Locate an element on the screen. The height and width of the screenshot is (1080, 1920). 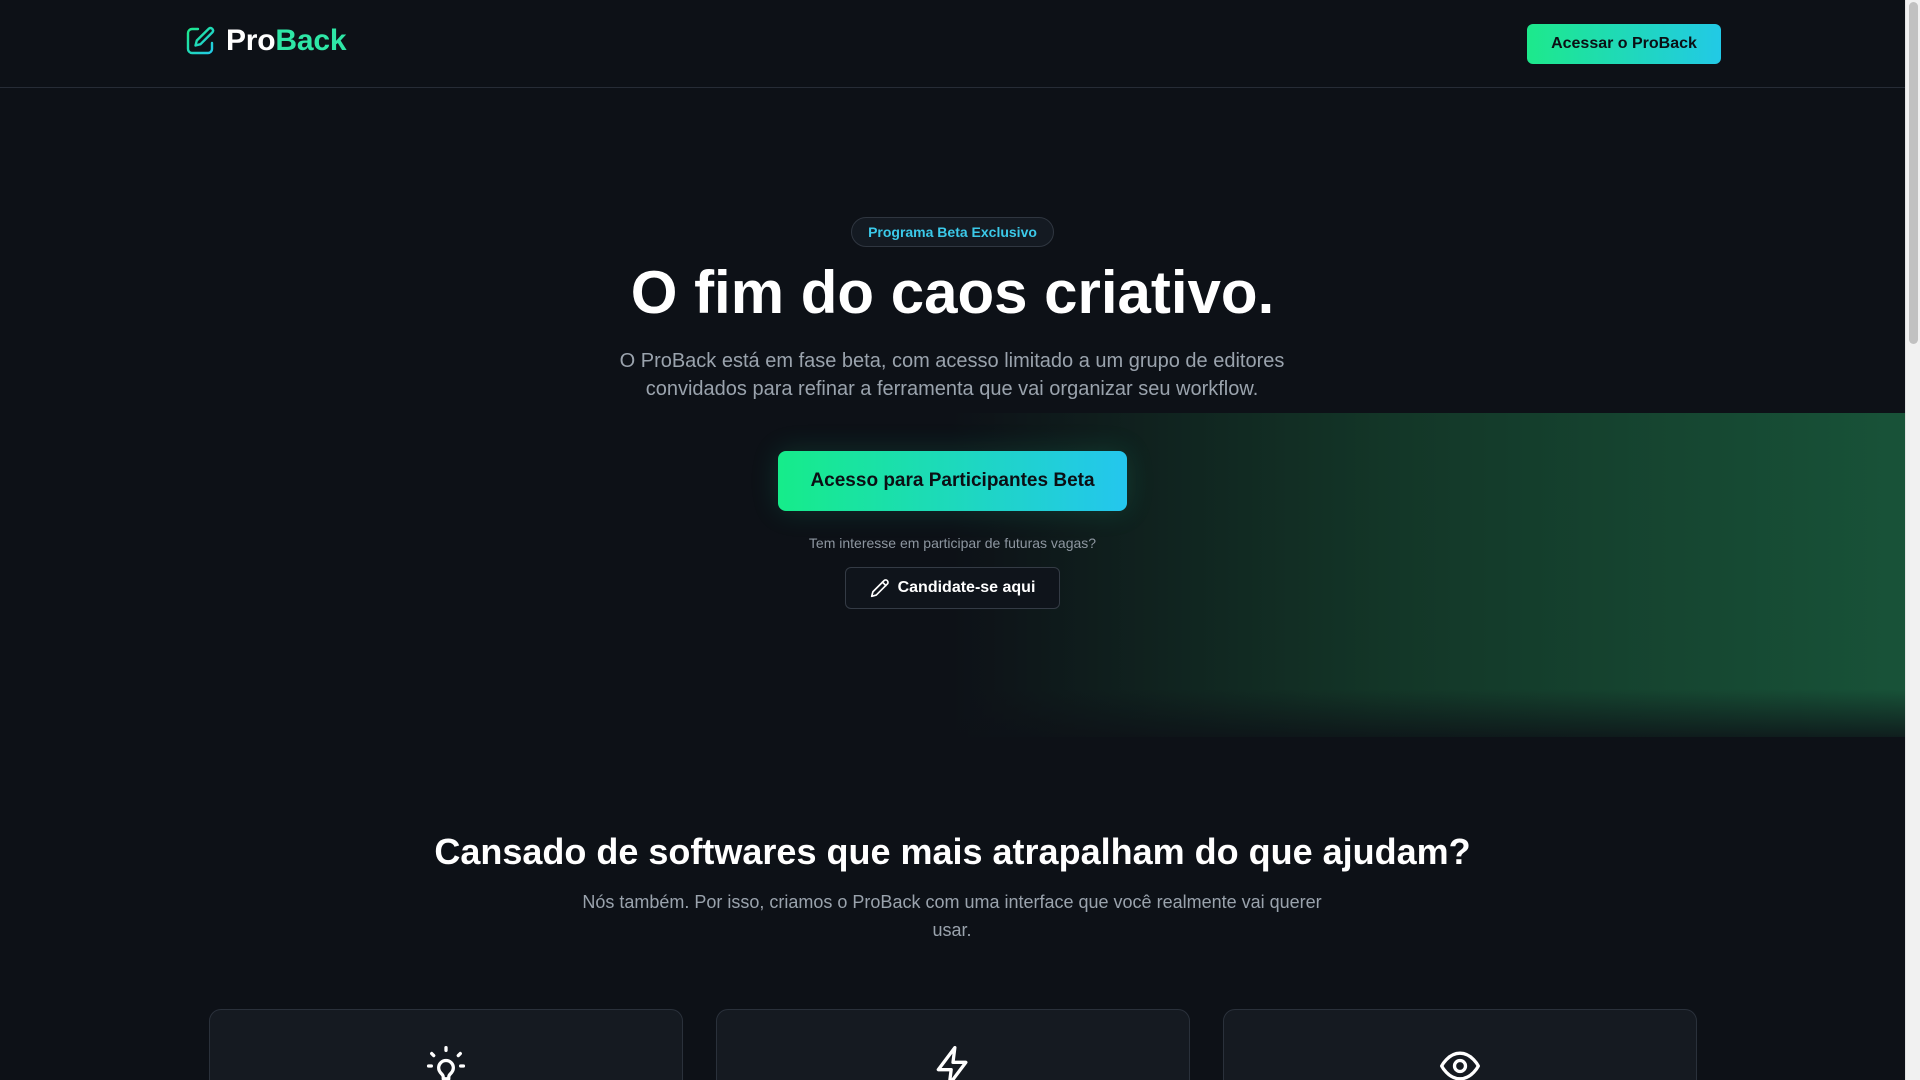
edit-square-icon is located at coordinates (200, 40).